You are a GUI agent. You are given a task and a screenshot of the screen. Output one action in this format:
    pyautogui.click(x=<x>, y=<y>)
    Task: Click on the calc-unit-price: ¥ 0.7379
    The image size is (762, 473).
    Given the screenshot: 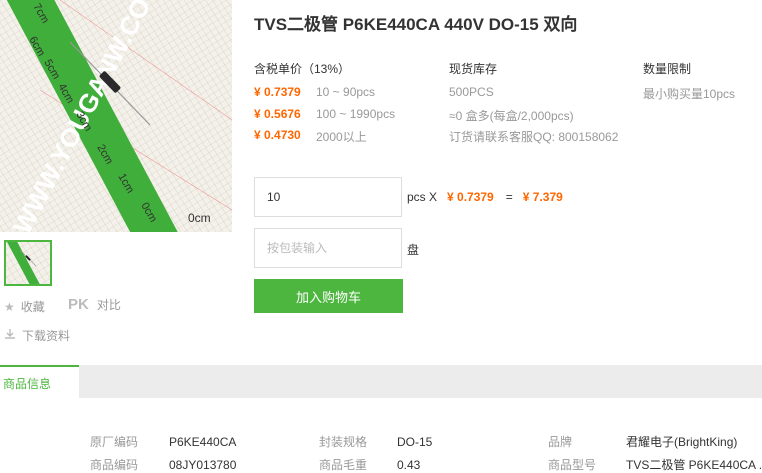 What is the action you would take?
    pyautogui.click(x=470, y=197)
    